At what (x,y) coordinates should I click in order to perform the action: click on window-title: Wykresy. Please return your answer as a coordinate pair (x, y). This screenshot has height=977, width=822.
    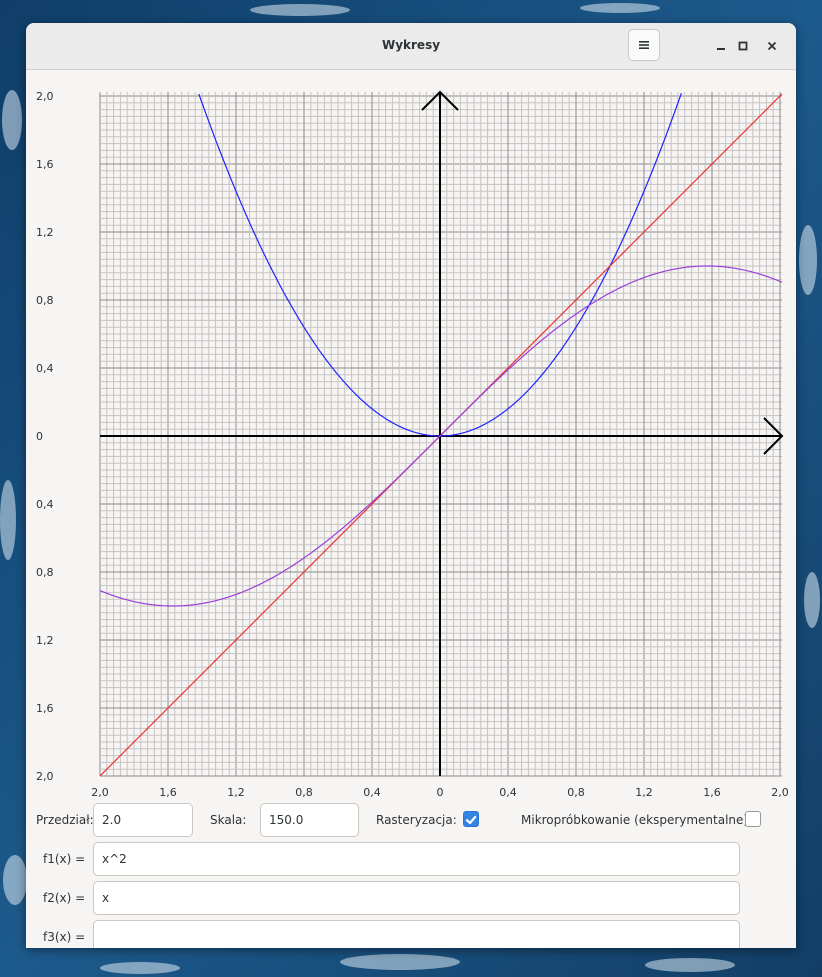
    Looking at the image, I should click on (411, 45).